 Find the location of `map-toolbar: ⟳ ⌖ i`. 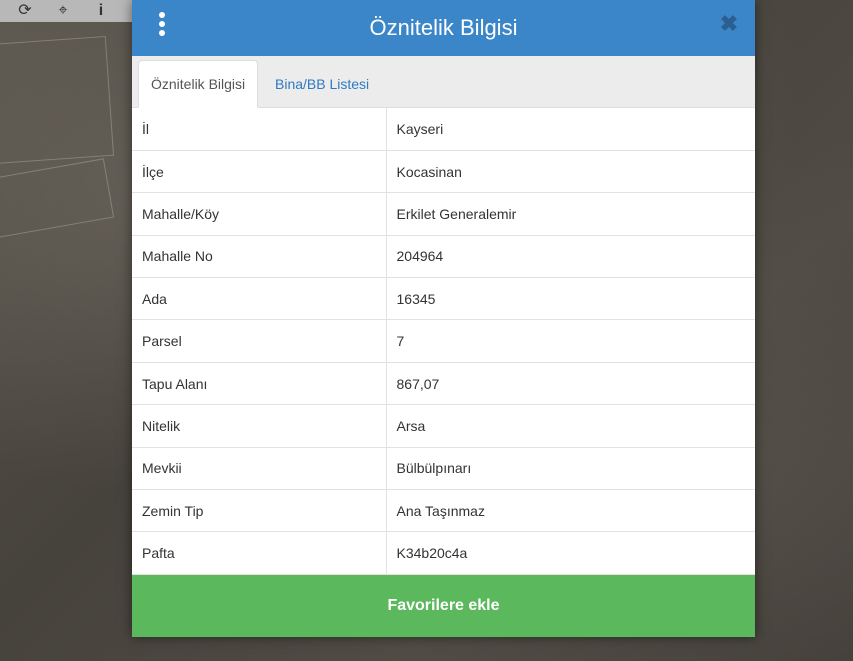

map-toolbar: ⟳ ⌖ i is located at coordinates (66, 11).